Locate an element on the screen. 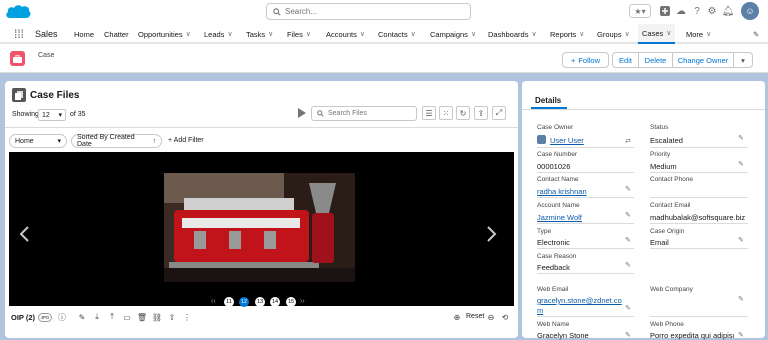 This screenshot has height=340, width=768. follow-button: + Follow is located at coordinates (585, 60).